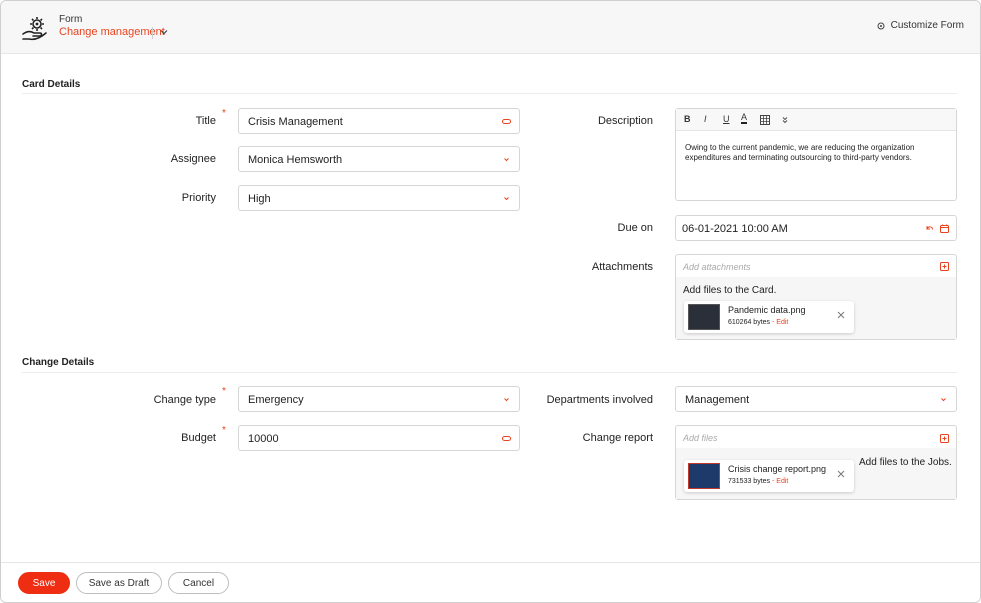  What do you see at coordinates (152, 33) in the screenshot?
I see `header-divider` at bounding box center [152, 33].